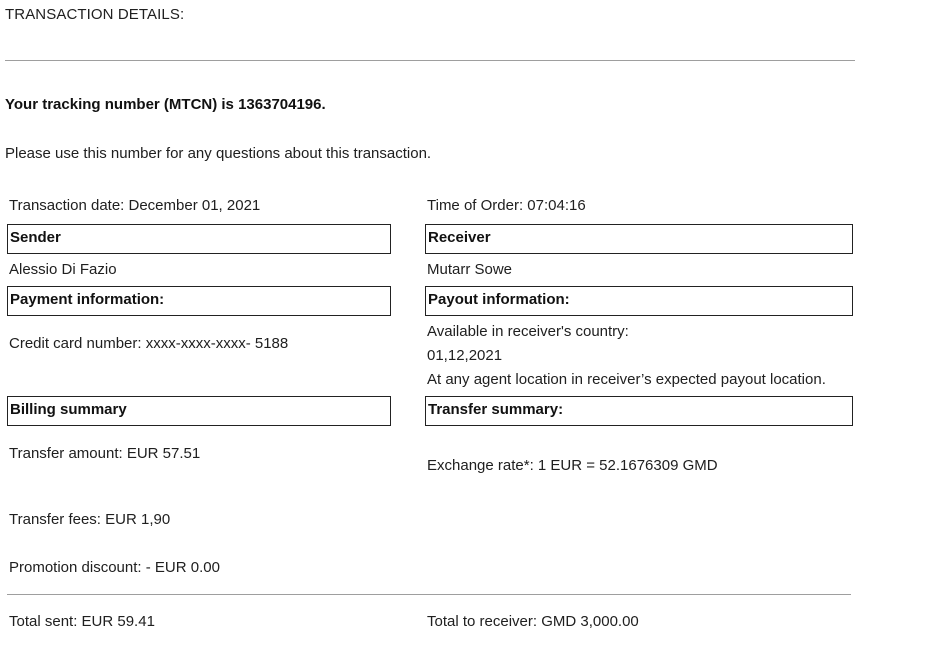 The image size is (935, 658). I want to click on totals-divider, so click(429, 594).